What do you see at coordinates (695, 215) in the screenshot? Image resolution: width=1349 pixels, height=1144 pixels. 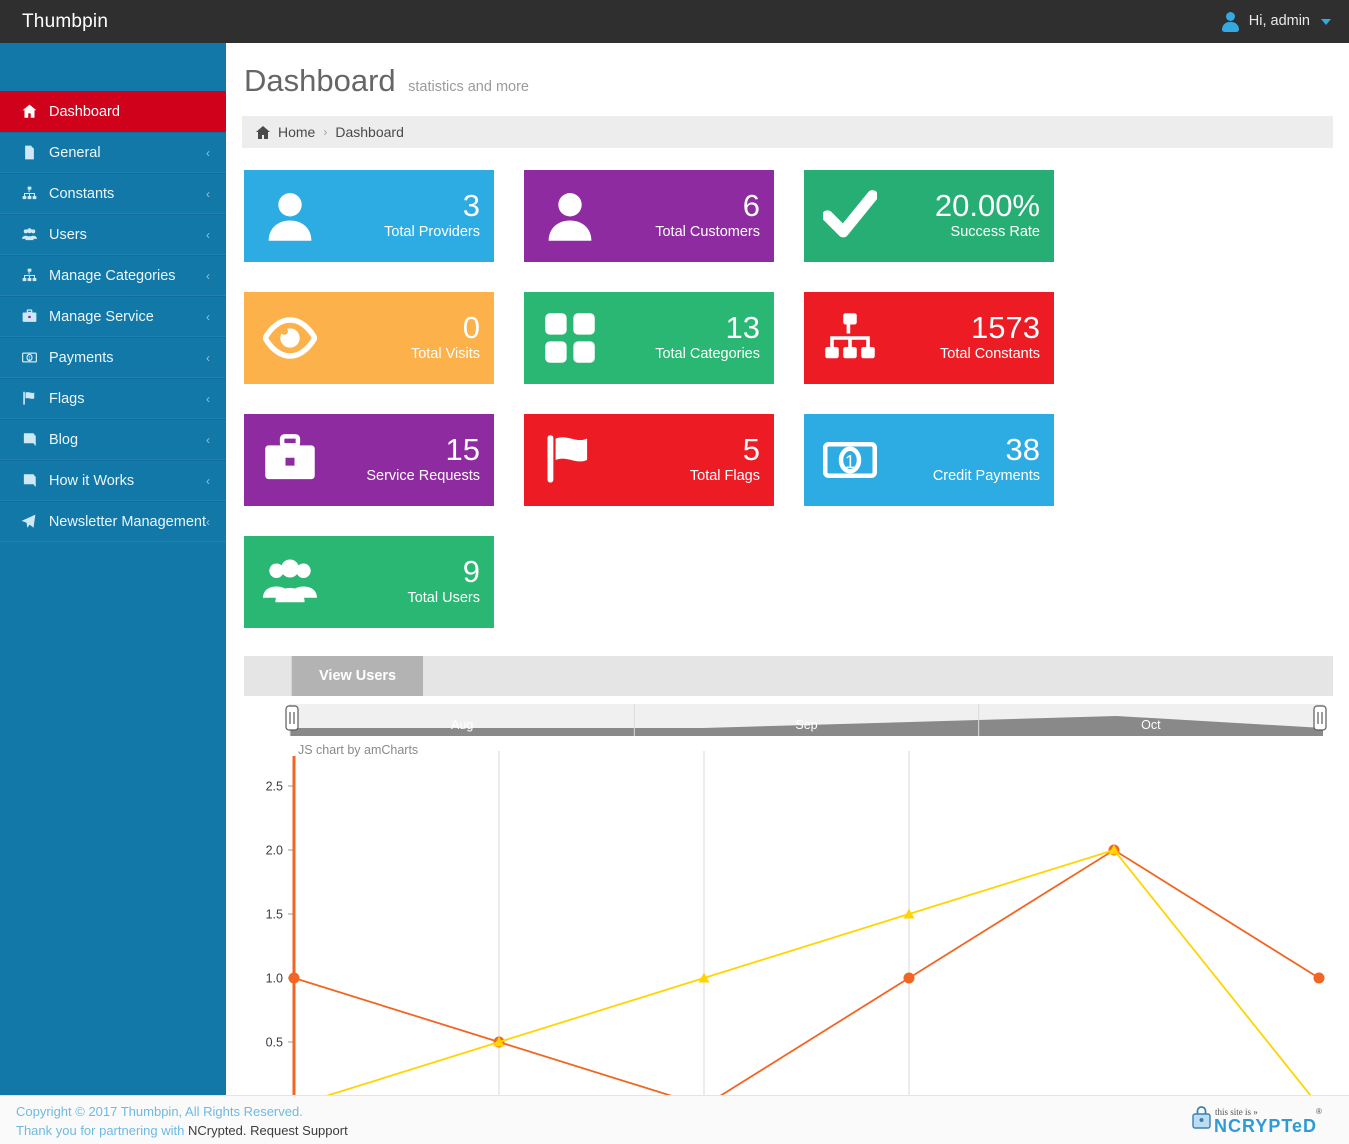 I see `stat-card-text: 6 Total Customers` at bounding box center [695, 215].